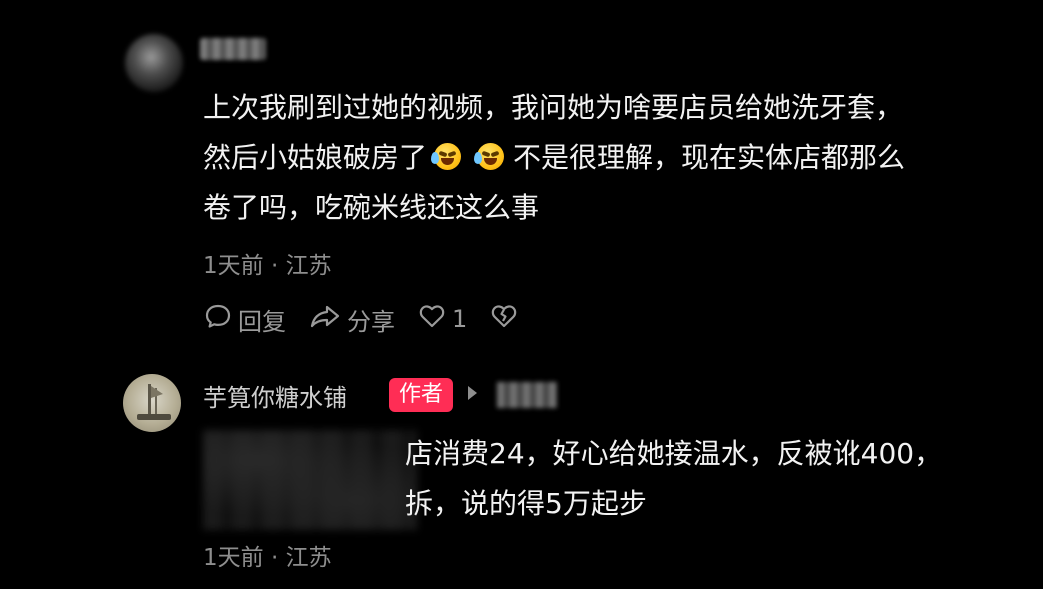  What do you see at coordinates (434, 319) in the screenshot?
I see `heart-outline-icon` at bounding box center [434, 319].